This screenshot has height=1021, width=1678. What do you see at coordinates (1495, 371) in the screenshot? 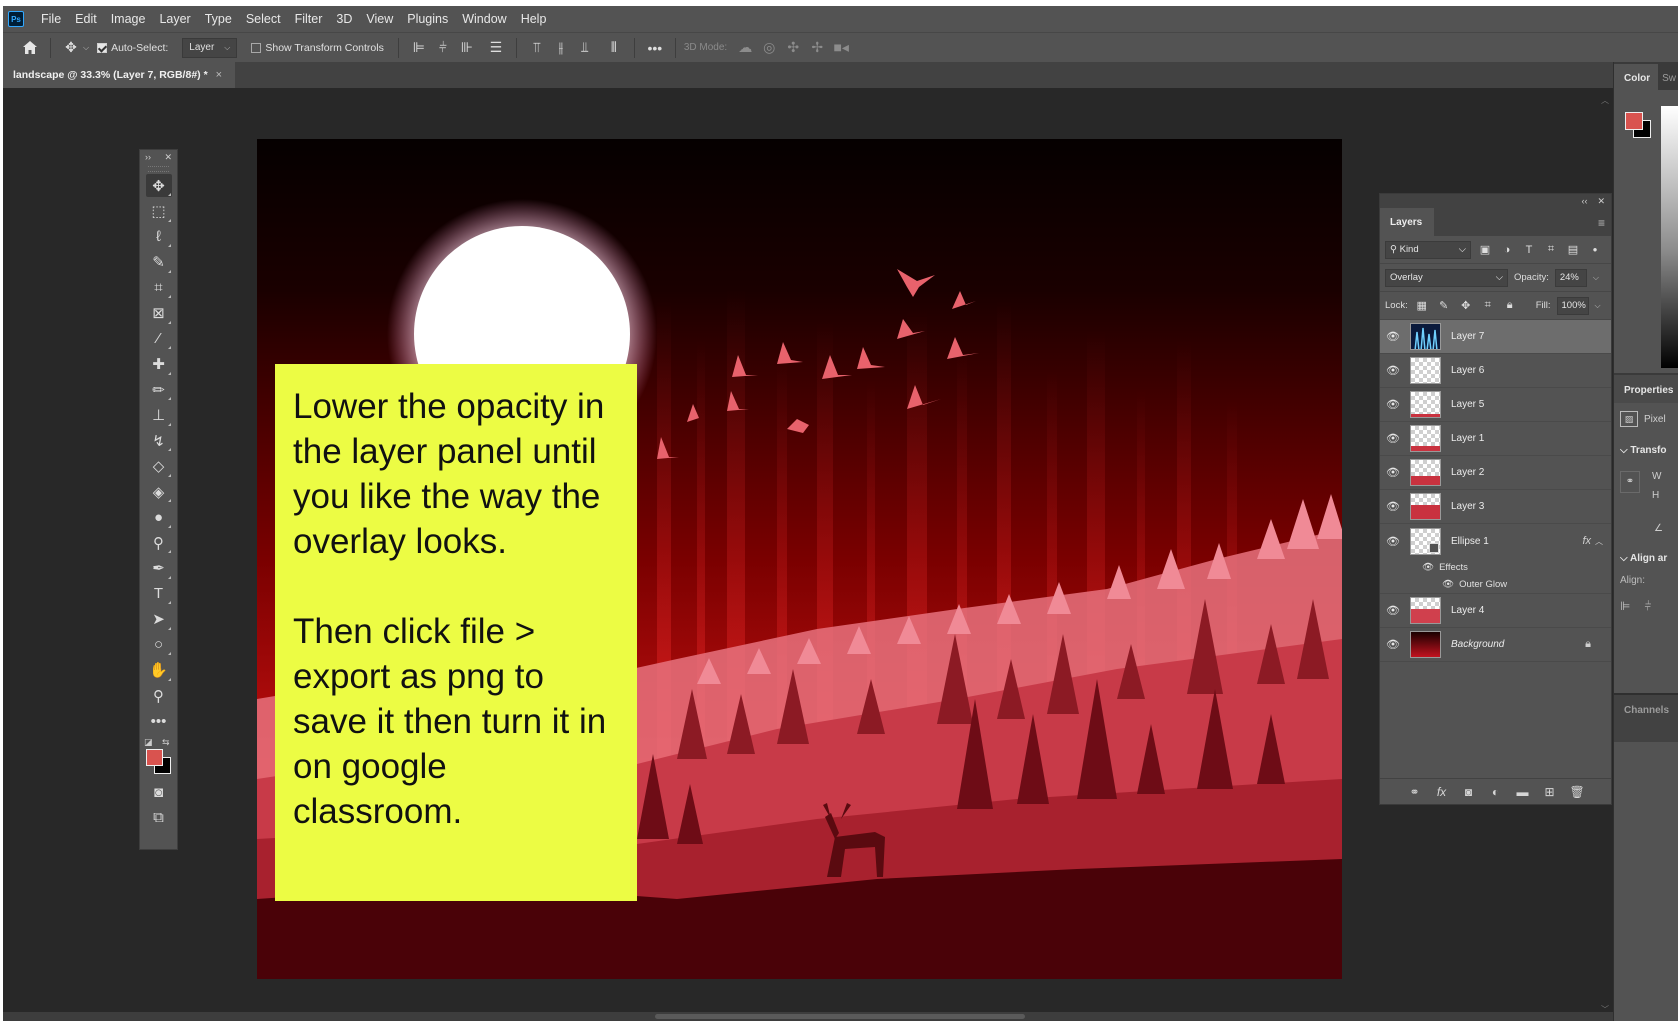
I see `layer-row-layer-6: 👁︎ Layer 6` at bounding box center [1495, 371].